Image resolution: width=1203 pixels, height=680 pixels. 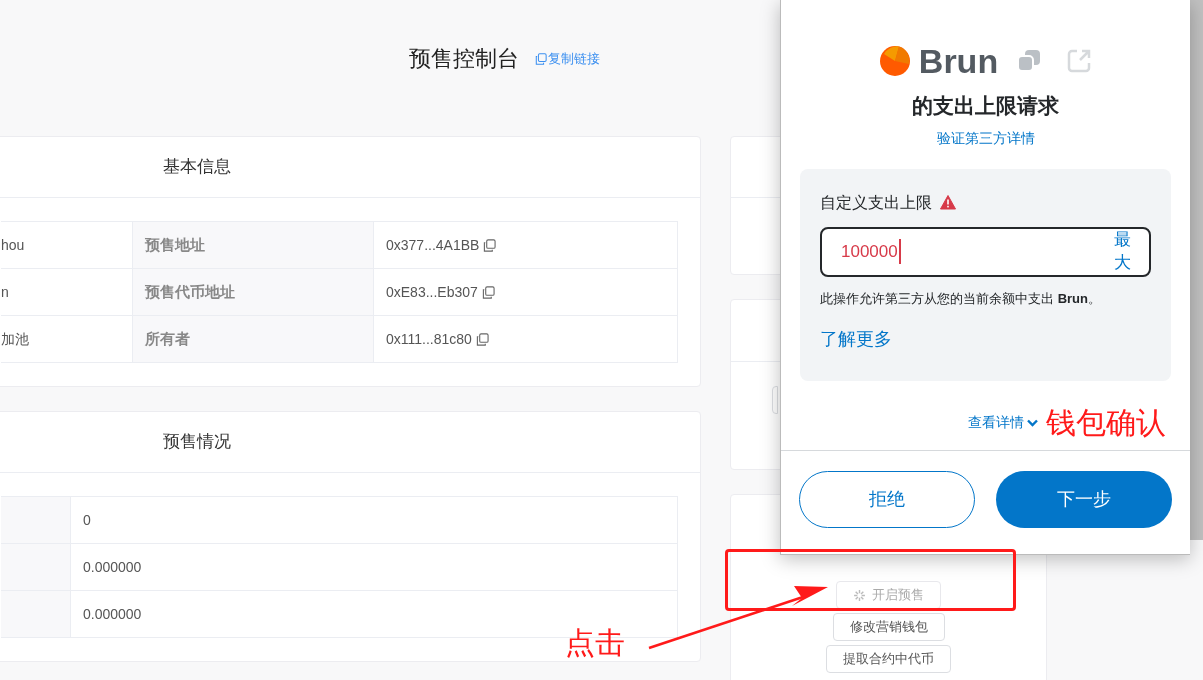 What do you see at coordinates (197, 442) in the screenshot?
I see `card-title: 预售情况` at bounding box center [197, 442].